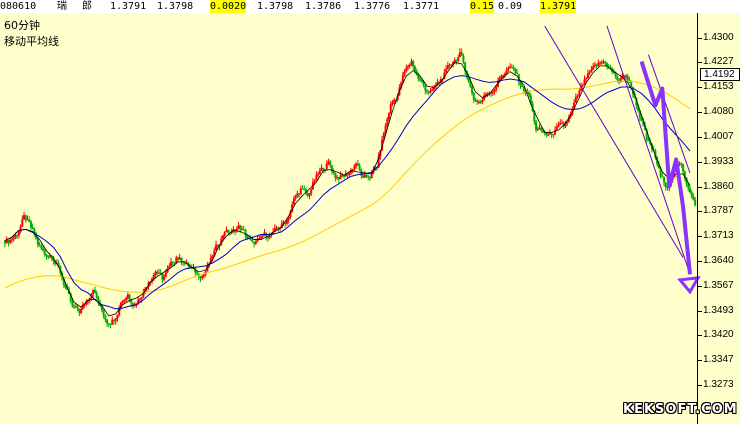 This screenshot has width=740, height=424. What do you see at coordinates (718, 260) in the screenshot?
I see `y-tick-label: 1.3640` at bounding box center [718, 260].